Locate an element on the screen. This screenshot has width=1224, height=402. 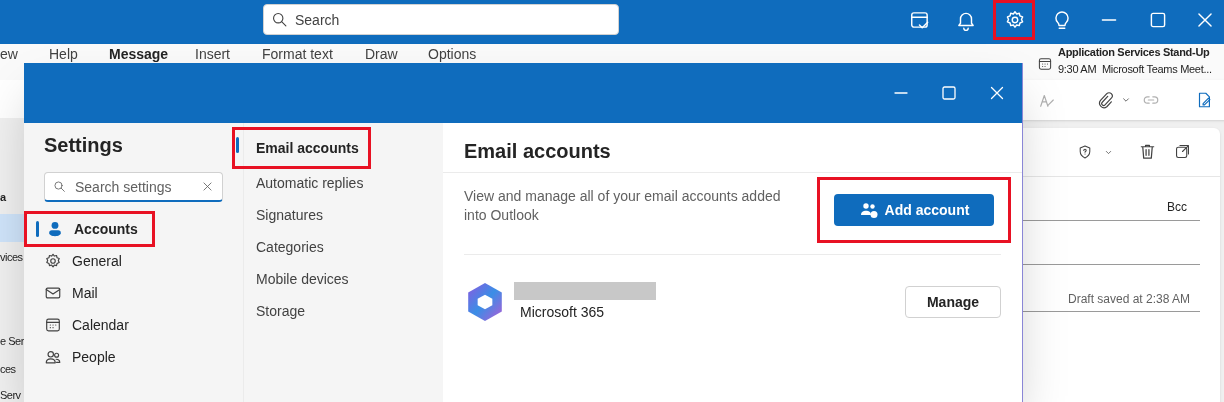
pop-out-icon is located at coordinates (1182, 151).